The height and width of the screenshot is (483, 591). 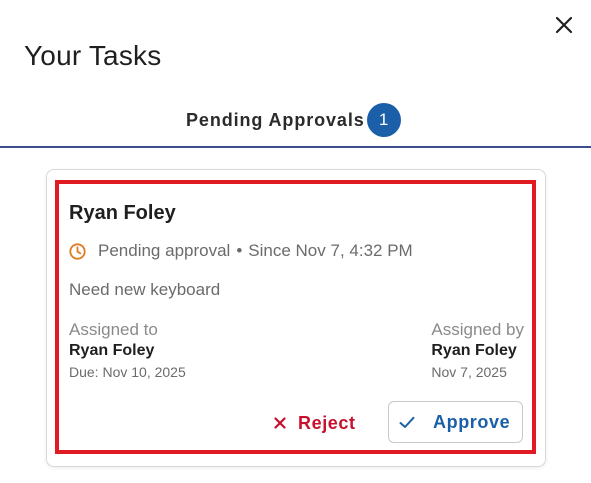 I want to click on status-text: Pending approval, so click(x=164, y=250).